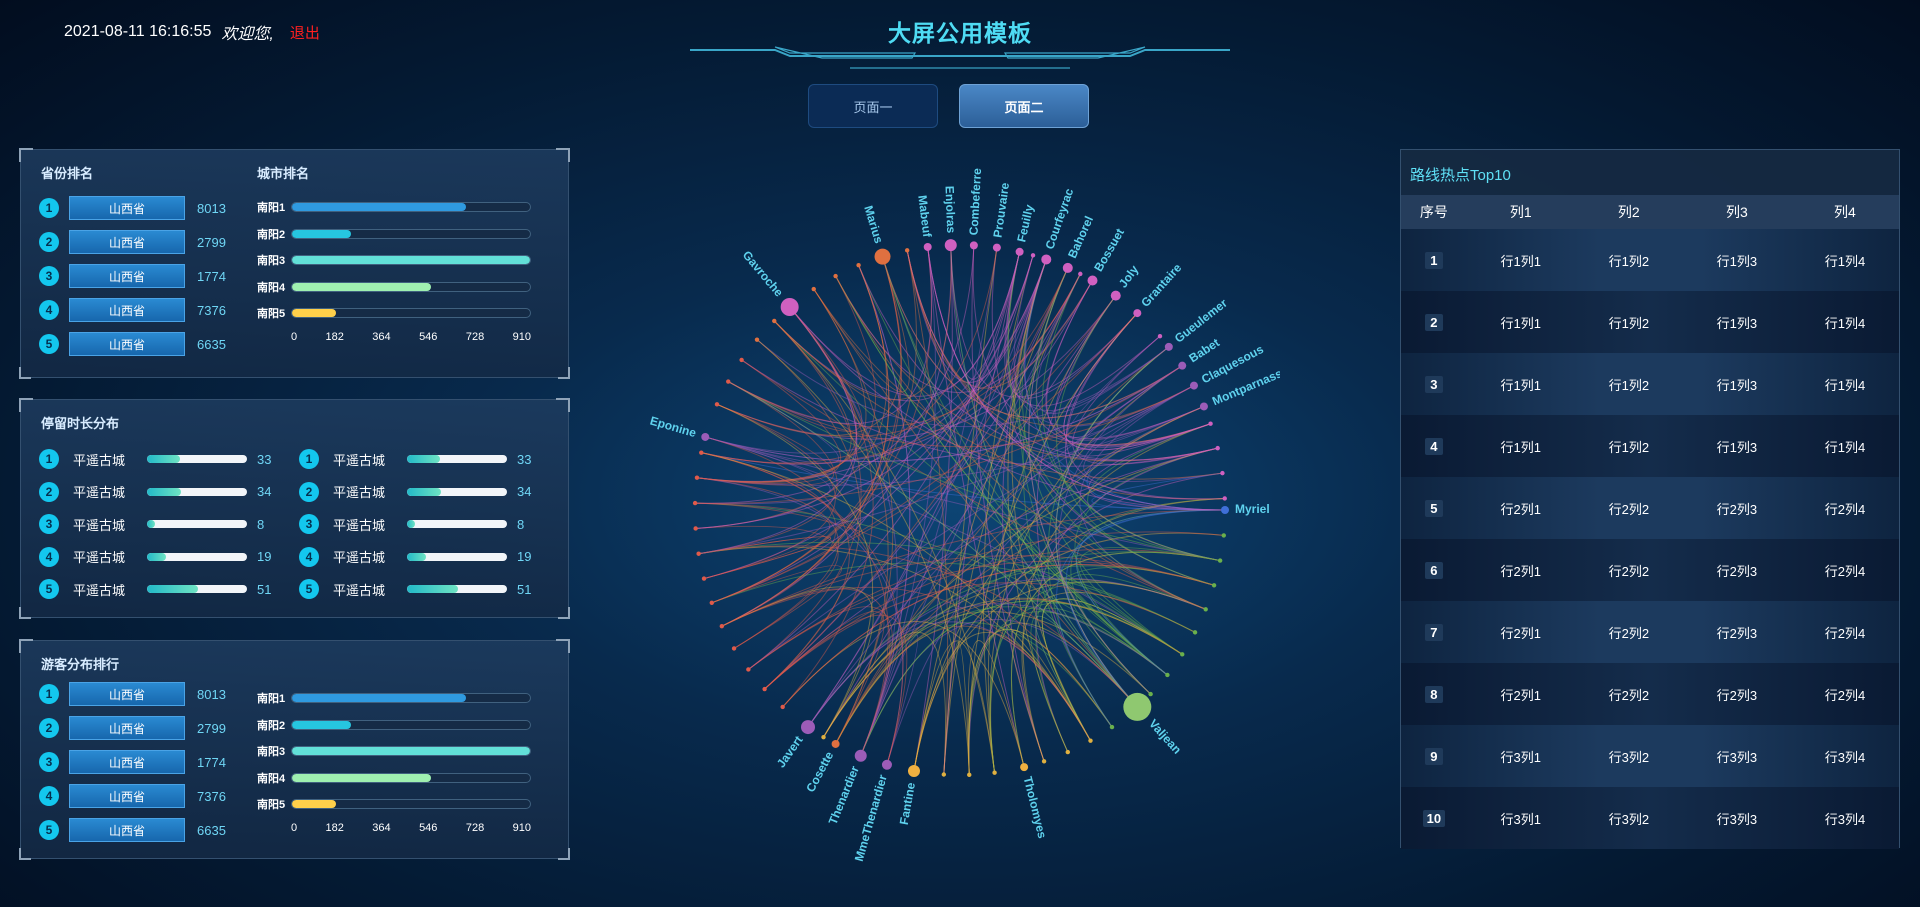 The image size is (1920, 907). Describe the element at coordinates (1650, 446) in the screenshot. I see `table-row: 4 行1列1 行1列2 行1列3 行1列4` at that location.